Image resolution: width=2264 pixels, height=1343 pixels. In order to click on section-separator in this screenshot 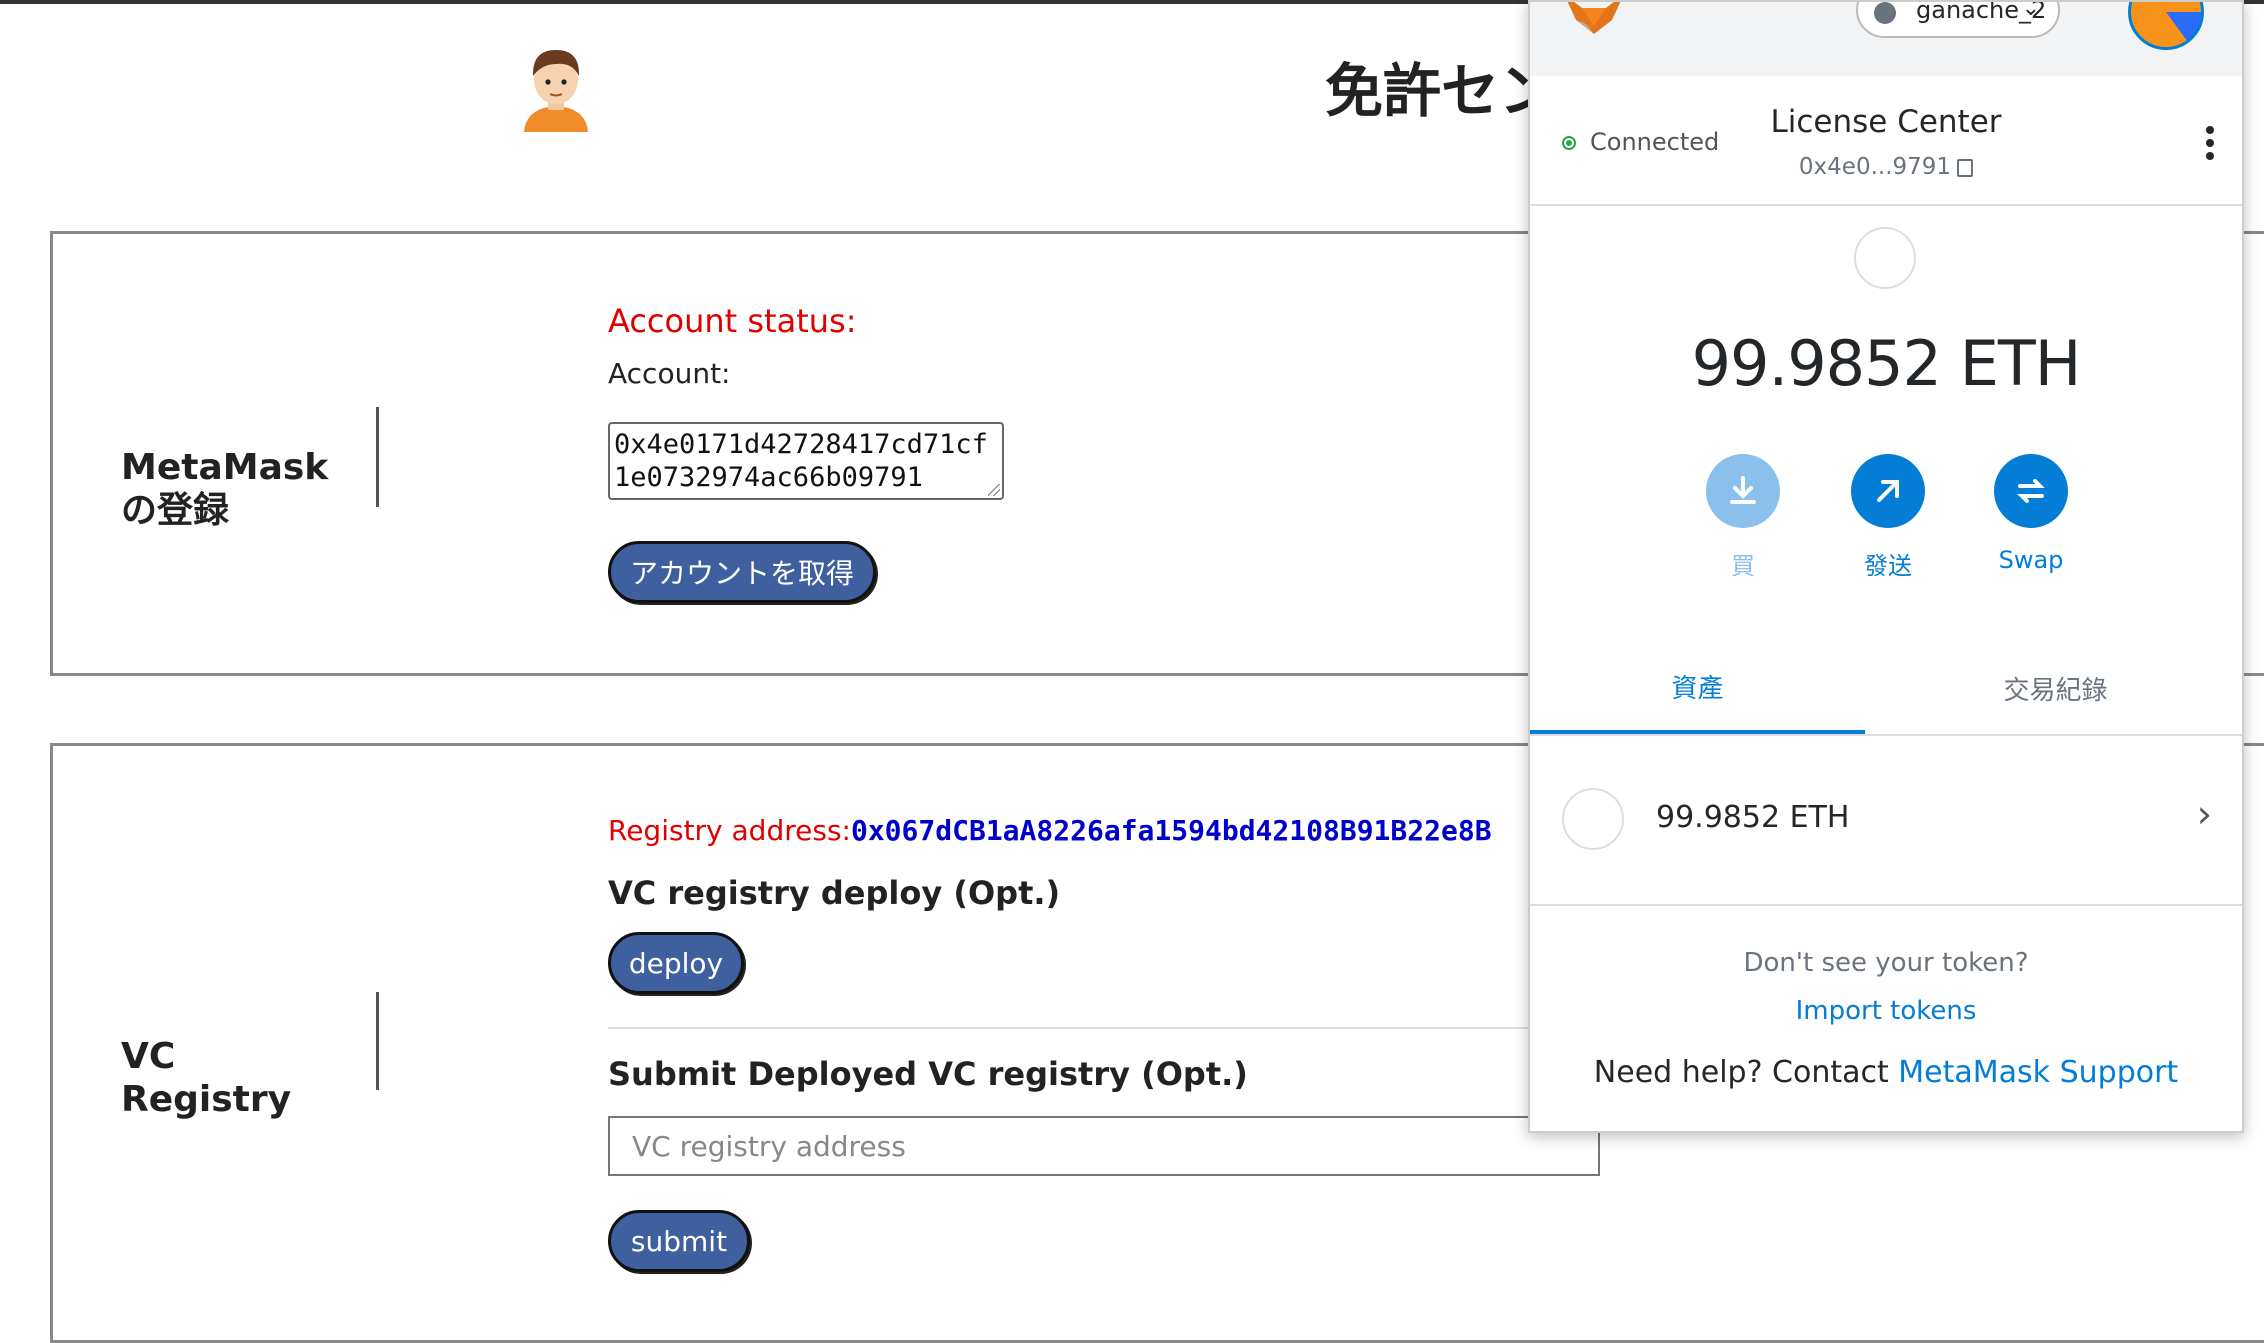, I will do `click(1118, 1028)`.